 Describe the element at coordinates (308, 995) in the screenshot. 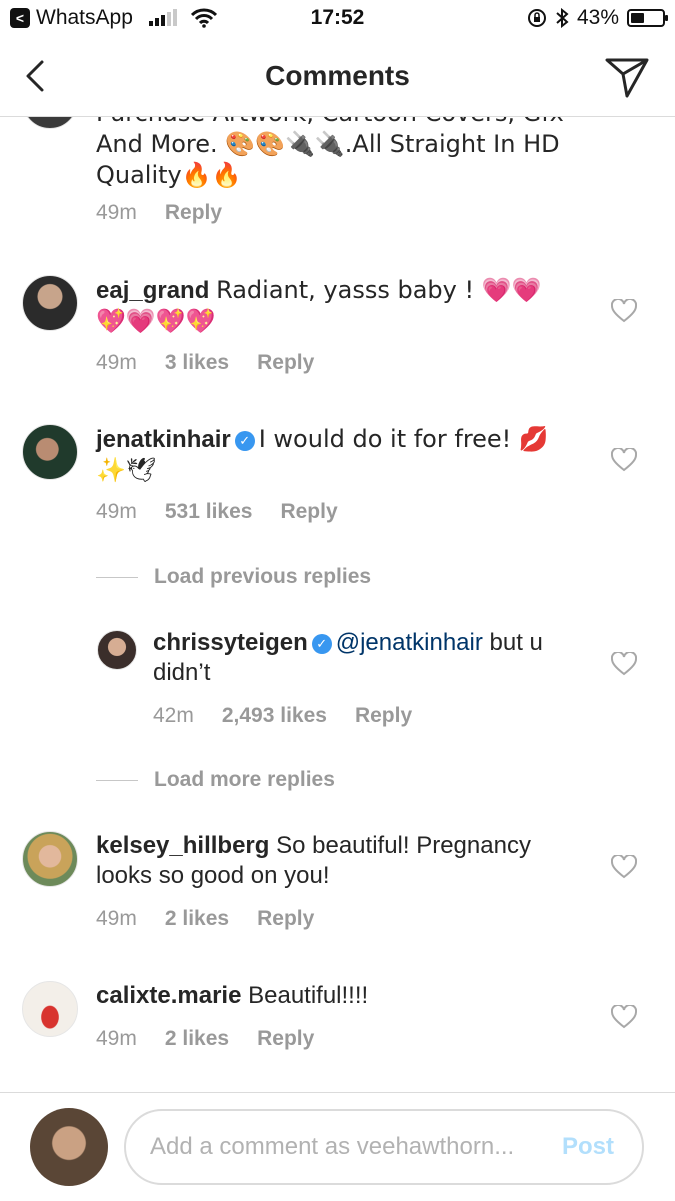

I see `comment-body: Beautiful!!!!` at that location.